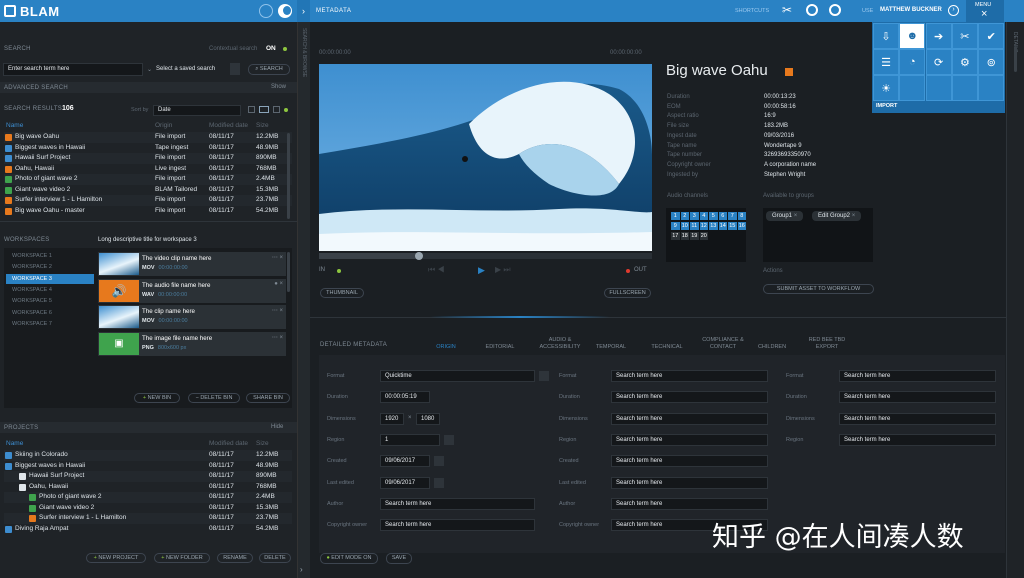 Image resolution: width=1024 pixels, height=578 pixels. Describe the element at coordinates (148, 466) in the screenshot. I see `project-row: Biggest waves in Hawaii 08/11/17 48.9MB` at that location.